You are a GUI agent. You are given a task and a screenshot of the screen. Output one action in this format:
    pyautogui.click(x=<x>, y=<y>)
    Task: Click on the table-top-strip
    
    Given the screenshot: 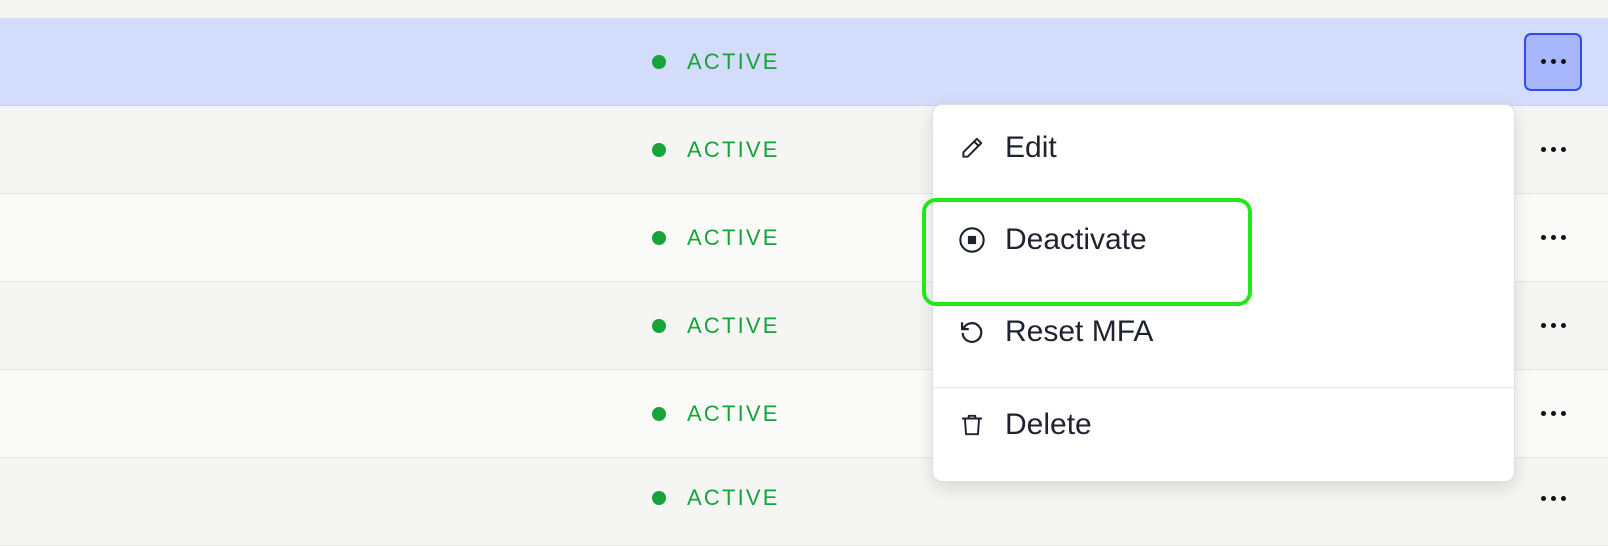 What is the action you would take?
    pyautogui.click(x=804, y=9)
    